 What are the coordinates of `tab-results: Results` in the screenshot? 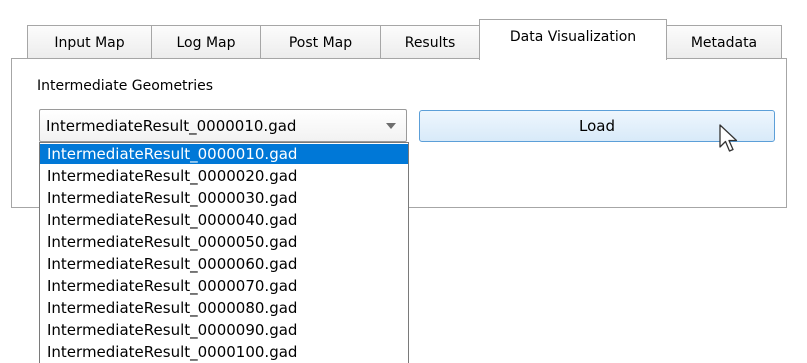 It's located at (430, 42).